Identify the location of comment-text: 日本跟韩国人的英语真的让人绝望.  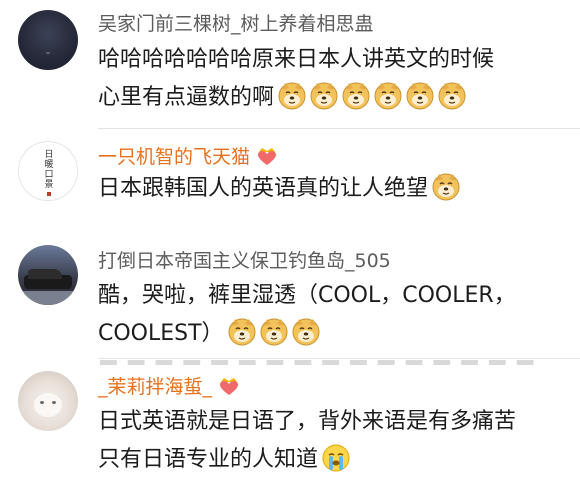
(333, 189).